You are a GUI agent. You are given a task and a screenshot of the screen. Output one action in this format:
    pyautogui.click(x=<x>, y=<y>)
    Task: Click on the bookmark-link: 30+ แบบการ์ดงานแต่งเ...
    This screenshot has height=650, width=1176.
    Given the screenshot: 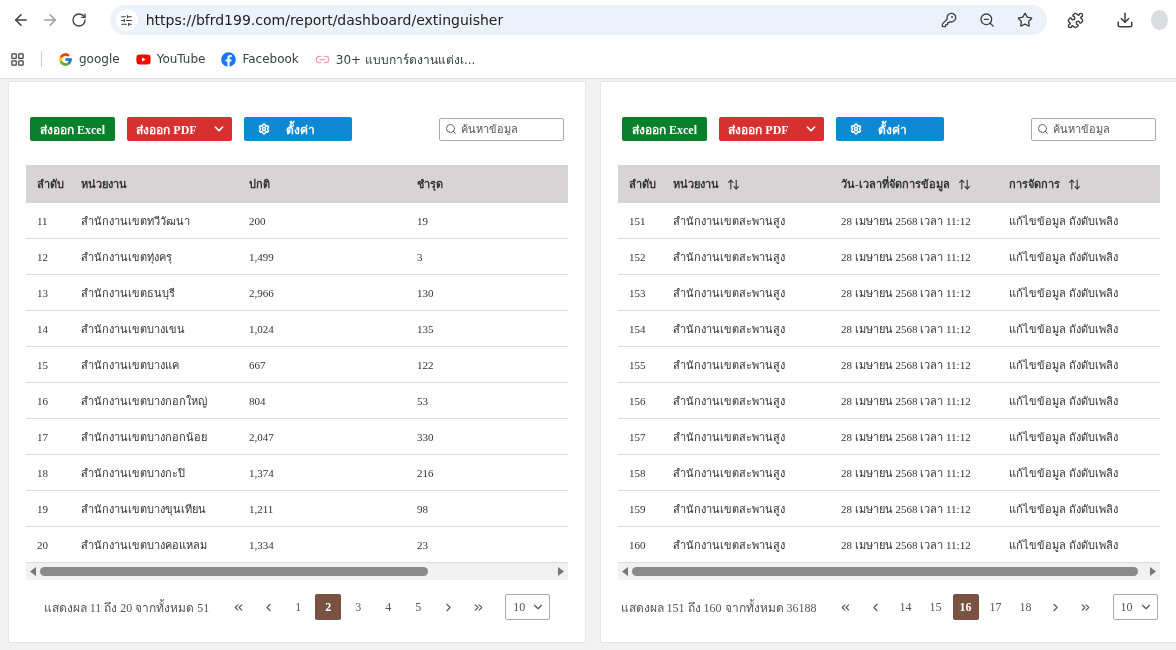 What is the action you would take?
    pyautogui.click(x=395, y=59)
    